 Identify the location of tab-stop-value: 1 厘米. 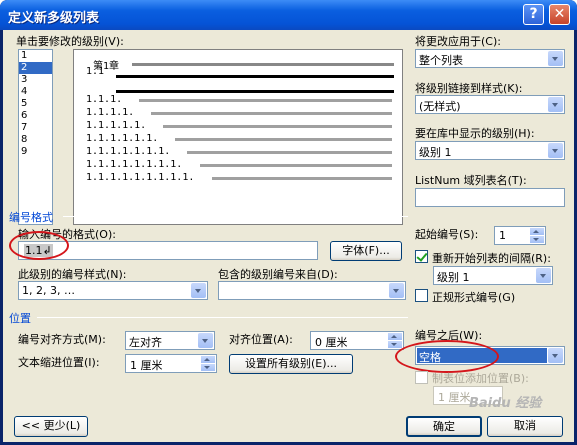
(454, 397).